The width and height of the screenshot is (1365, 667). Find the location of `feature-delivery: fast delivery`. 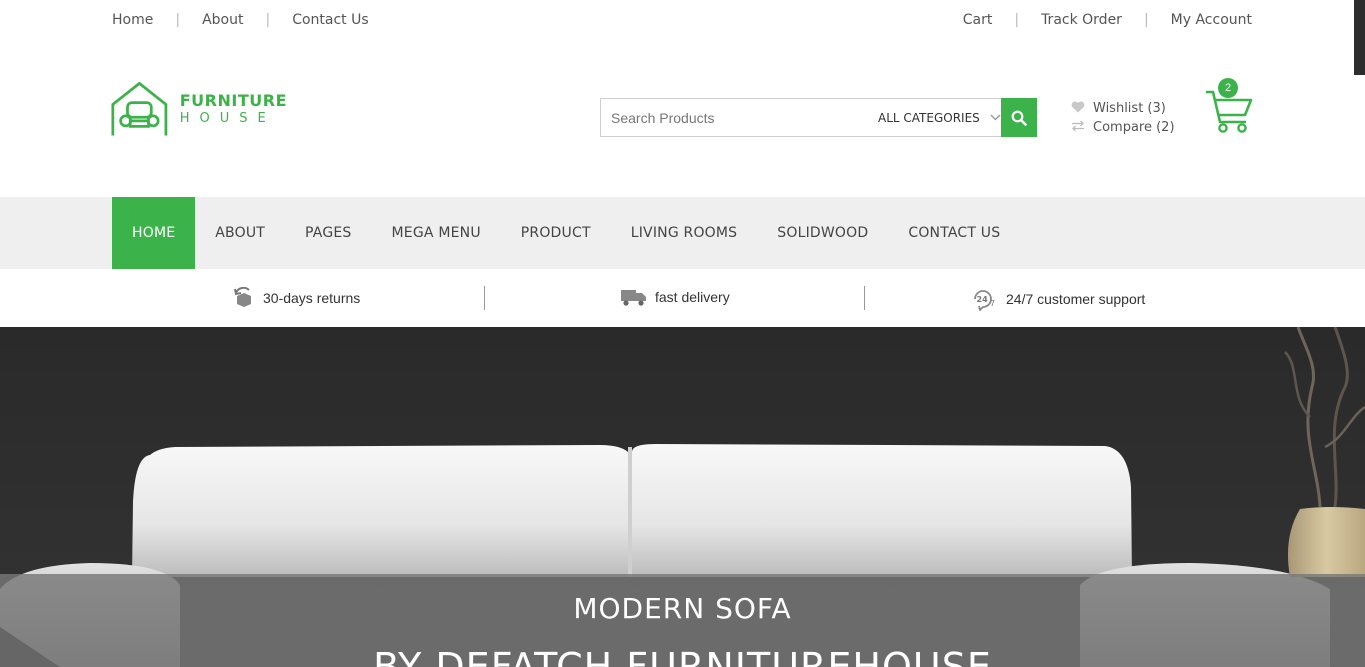

feature-delivery: fast delivery is located at coordinates (675, 297).